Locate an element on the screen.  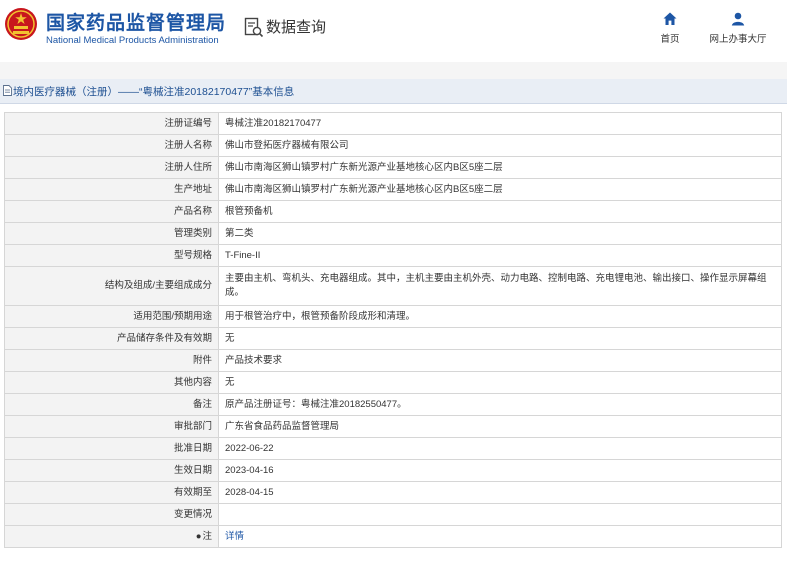
field-value: 原产品注册证号：粤械注准20182550477。 is located at coordinates (500, 404).